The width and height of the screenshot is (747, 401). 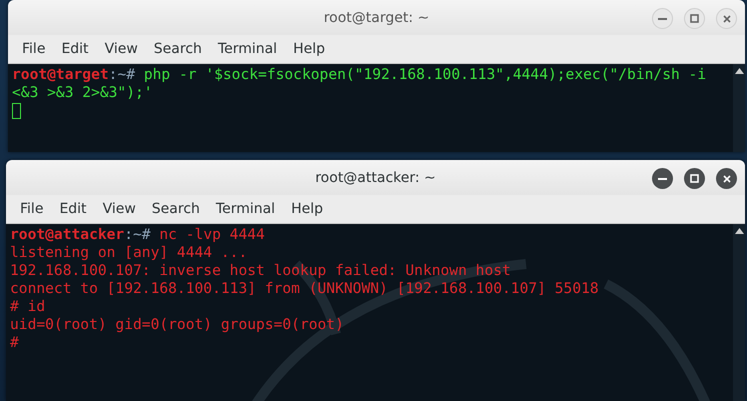 What do you see at coordinates (138, 235) in the screenshot?
I see `command-line: root@attacker:~# nc -lvp 4444` at bounding box center [138, 235].